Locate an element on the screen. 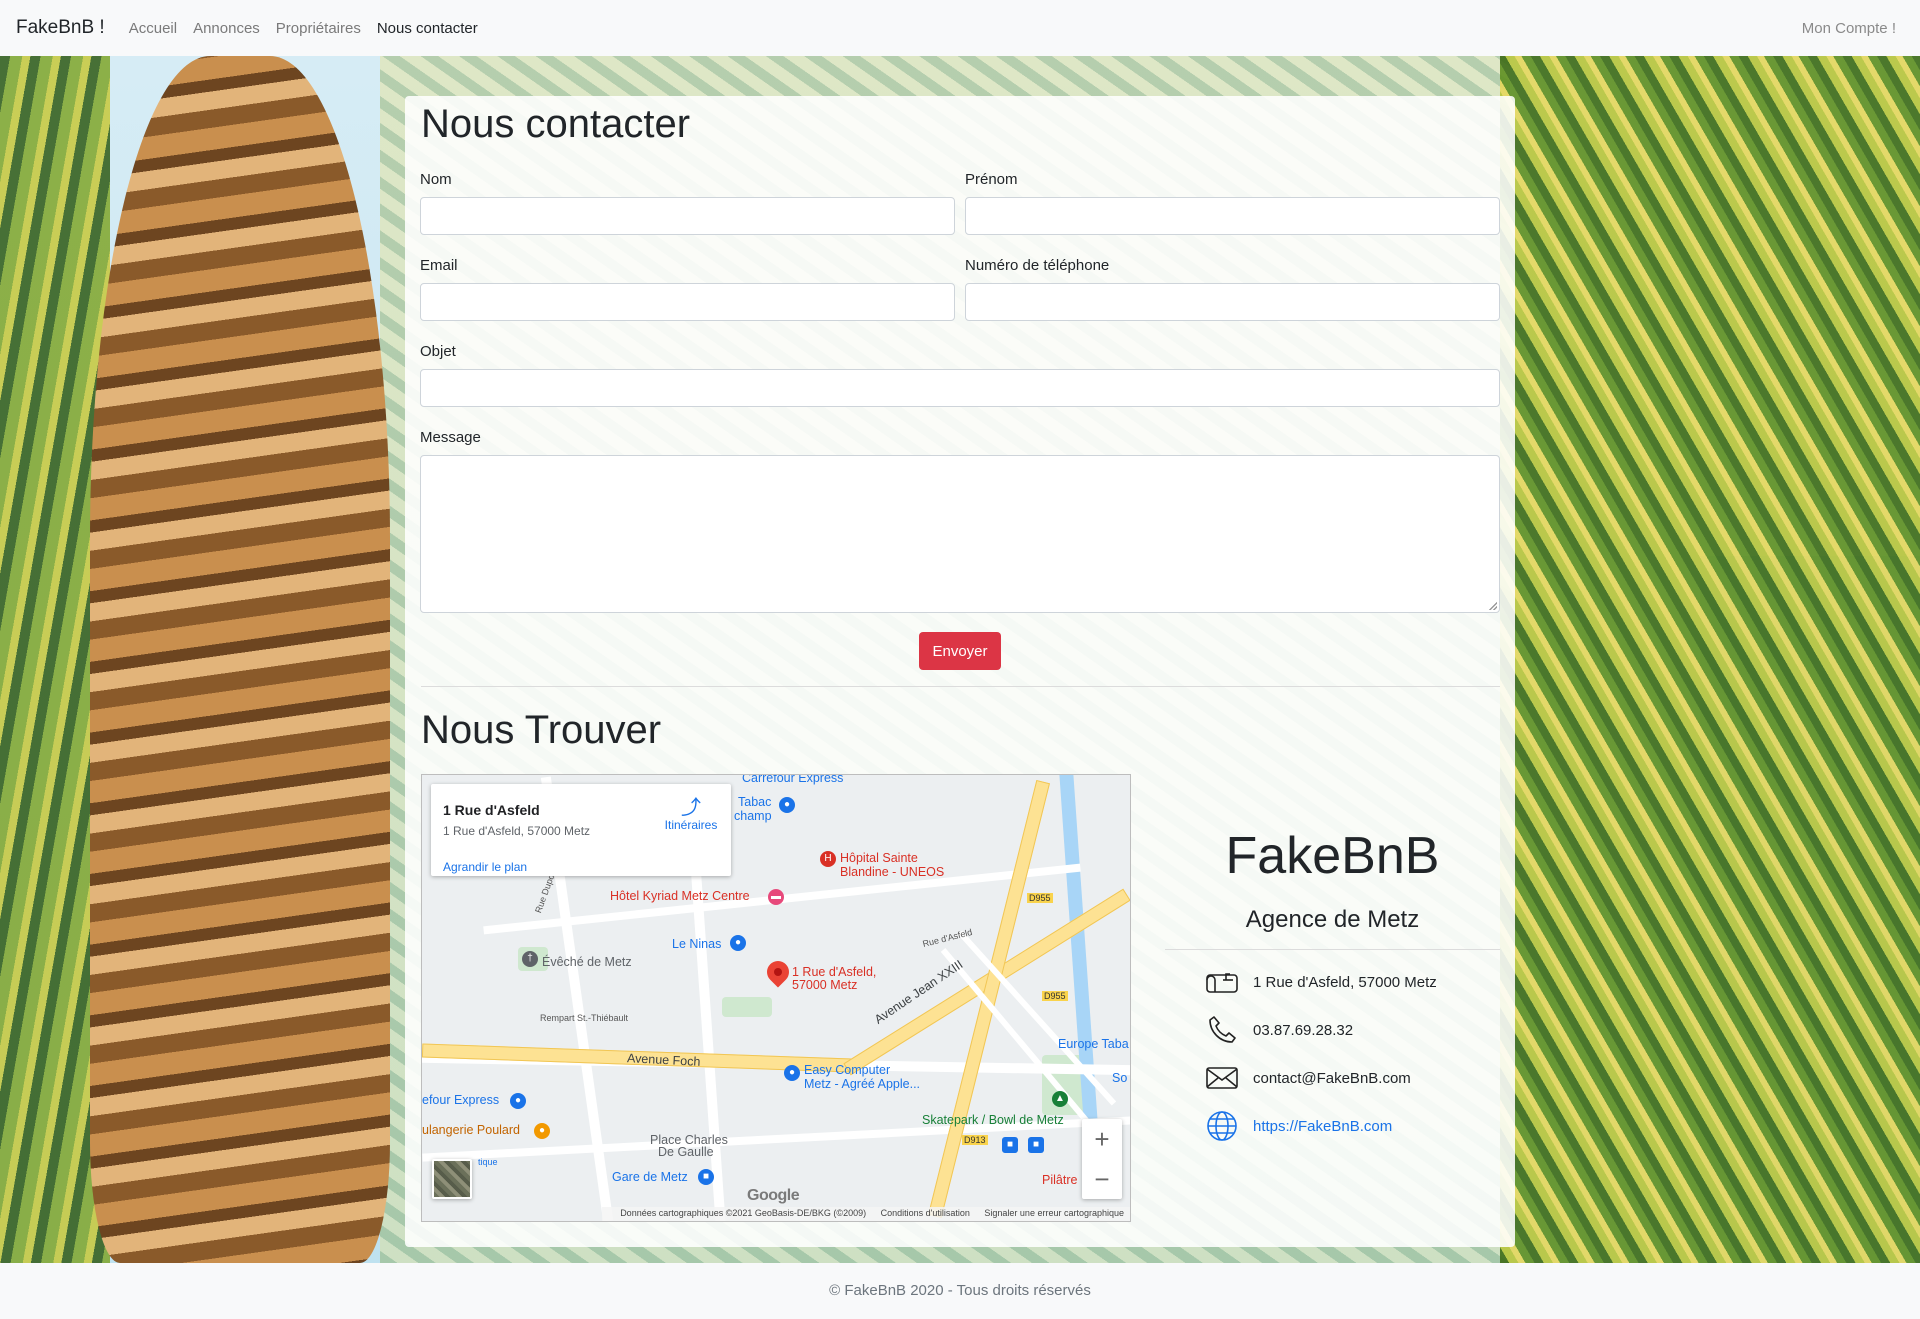  account-link: Mon Compte ! is located at coordinates (1849, 28).